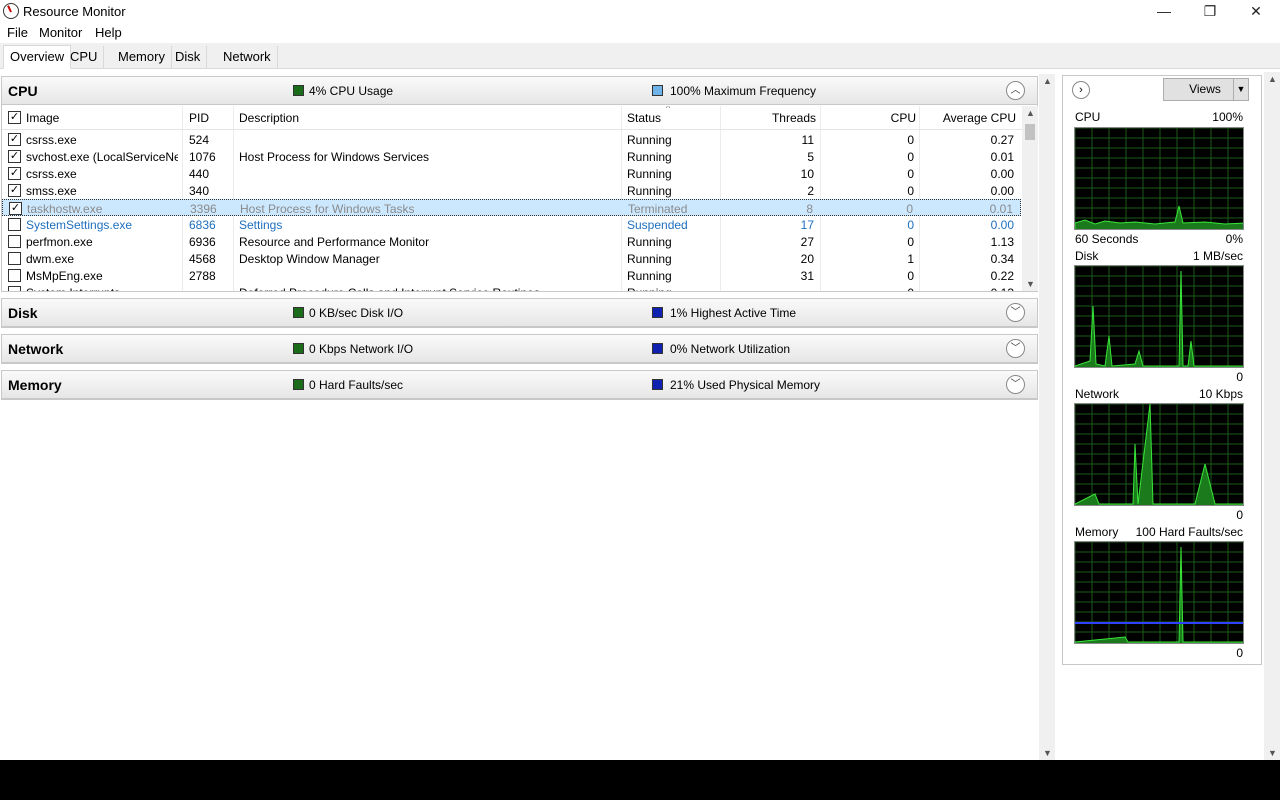  What do you see at coordinates (108, 32) in the screenshot?
I see `menu-help: Help` at bounding box center [108, 32].